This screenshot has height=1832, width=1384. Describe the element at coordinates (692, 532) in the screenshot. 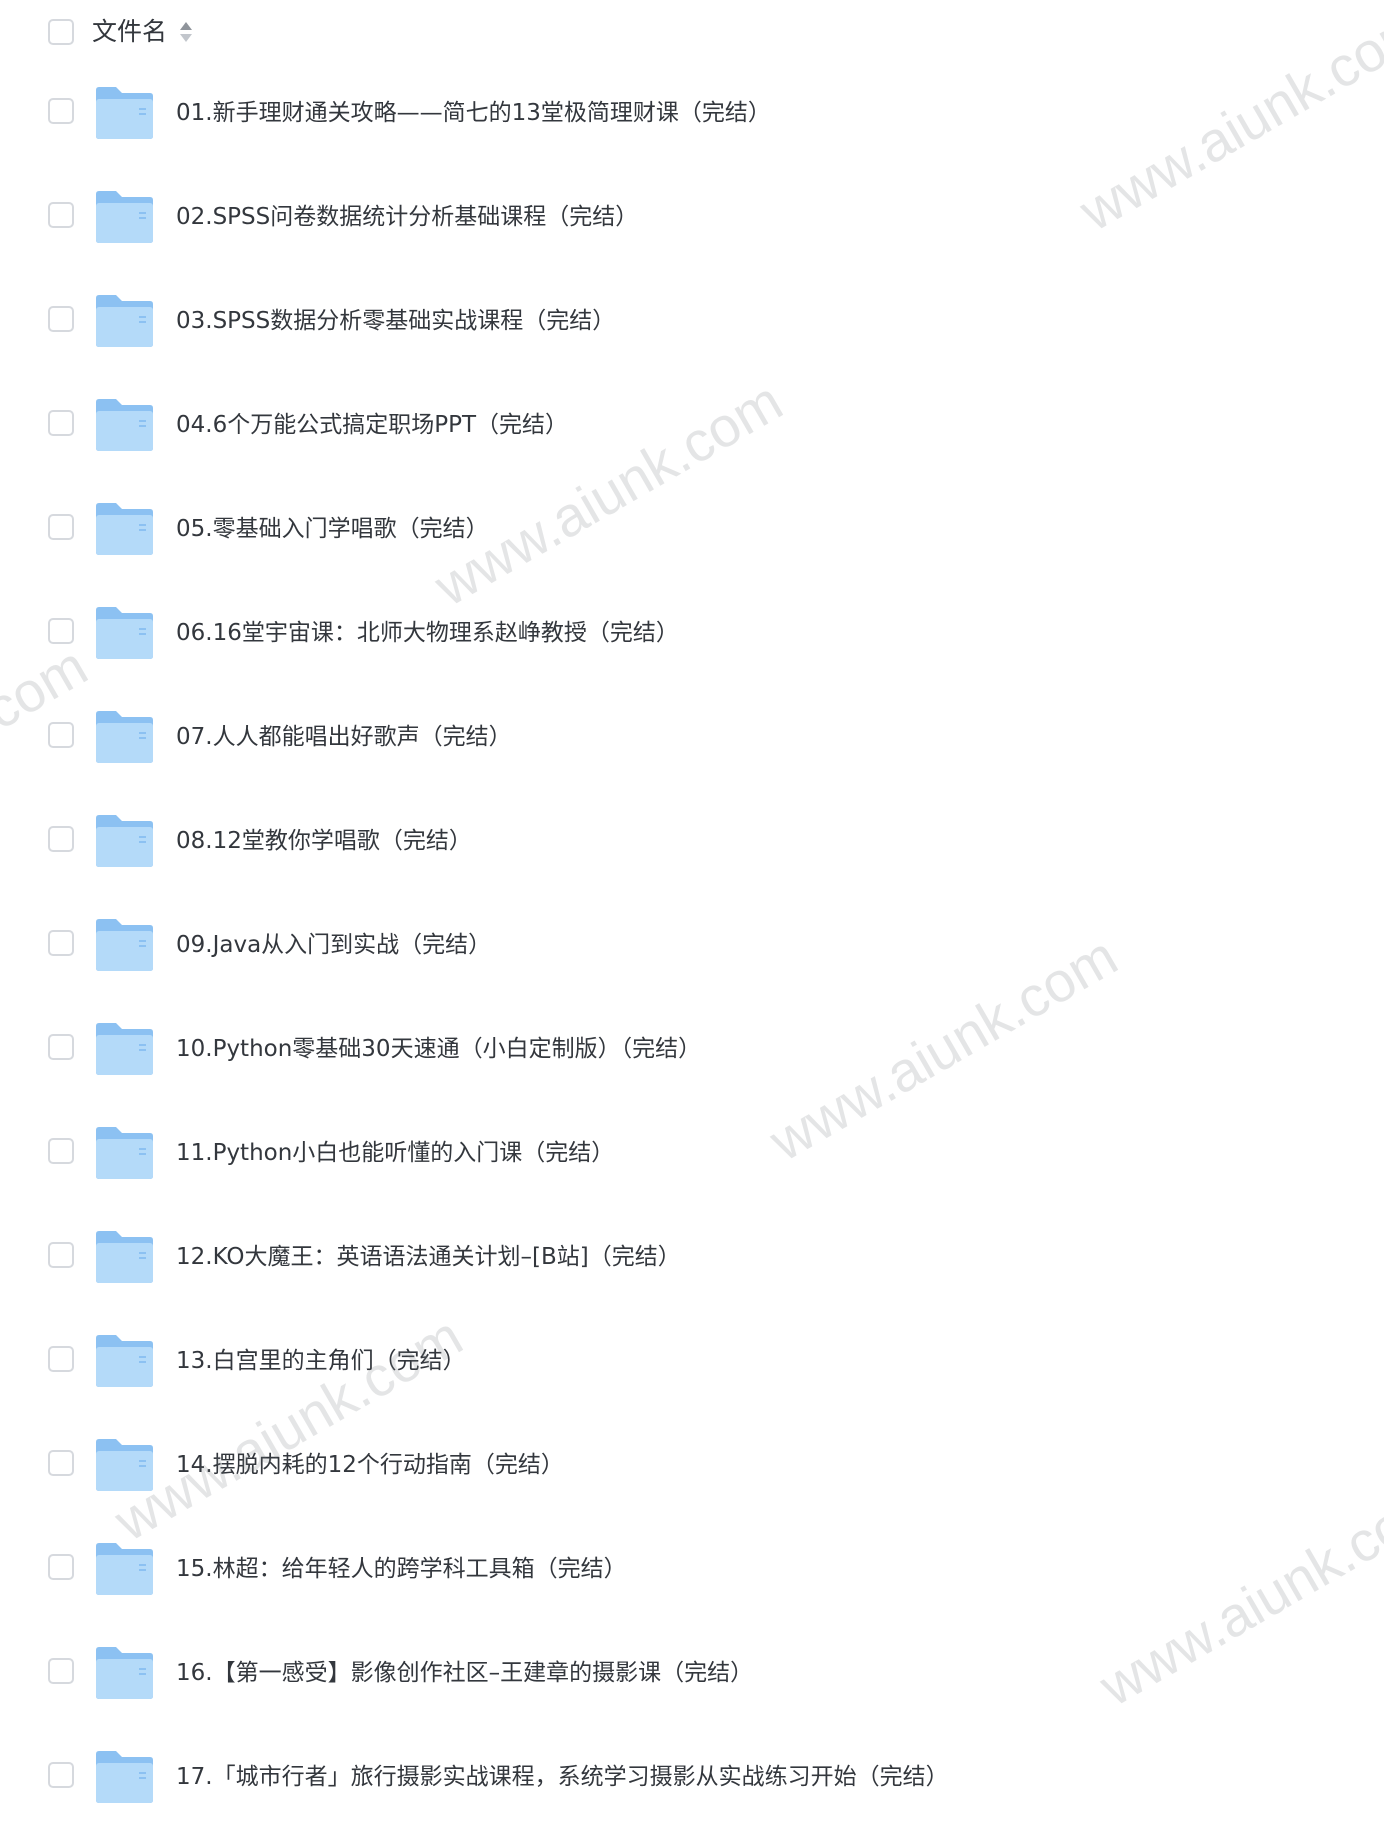

I see `file-row: 05.零基础入门学唱歌（完结）` at that location.